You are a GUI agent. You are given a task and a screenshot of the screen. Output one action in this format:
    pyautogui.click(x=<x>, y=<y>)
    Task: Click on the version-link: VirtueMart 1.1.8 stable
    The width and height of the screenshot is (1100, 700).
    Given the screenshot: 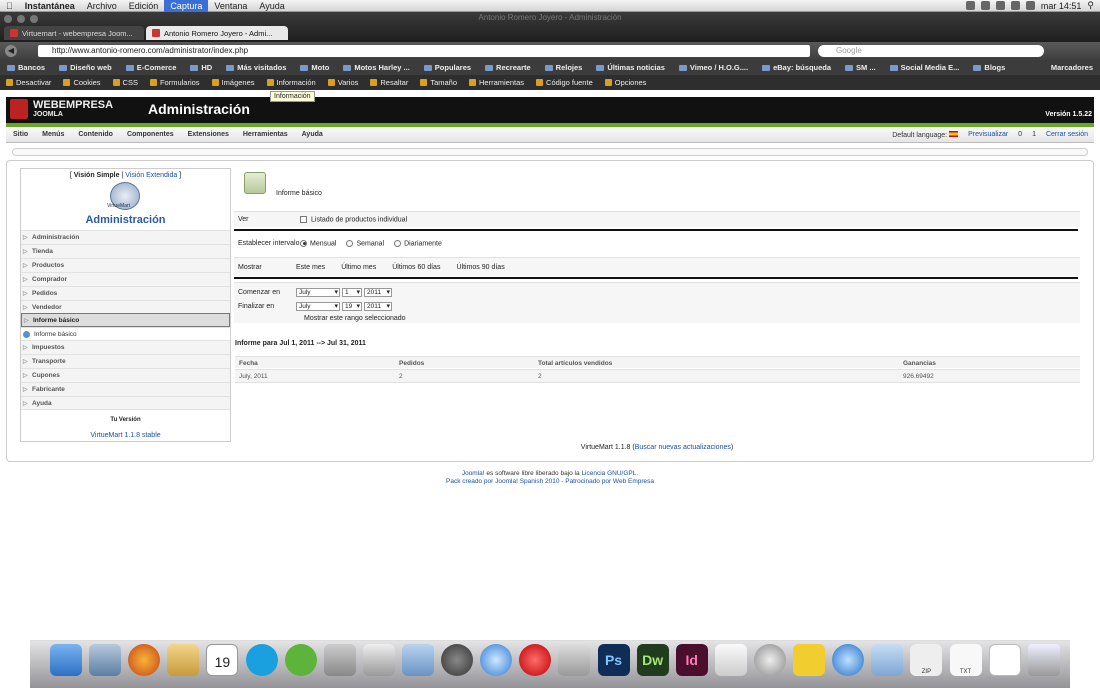 What is the action you would take?
    pyautogui.click(x=125, y=435)
    